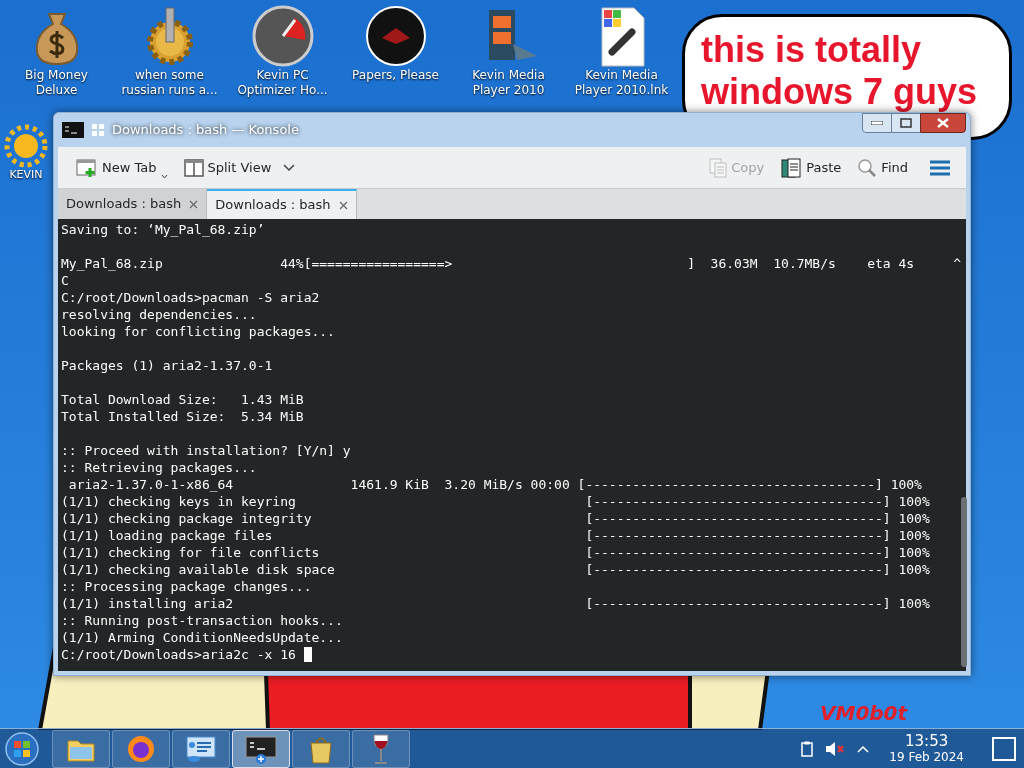 Image resolution: width=1024 pixels, height=768 pixels. Describe the element at coordinates (508, 83) in the screenshot. I see `desktop-icon-label: Kevin Media Player 2010` at that location.